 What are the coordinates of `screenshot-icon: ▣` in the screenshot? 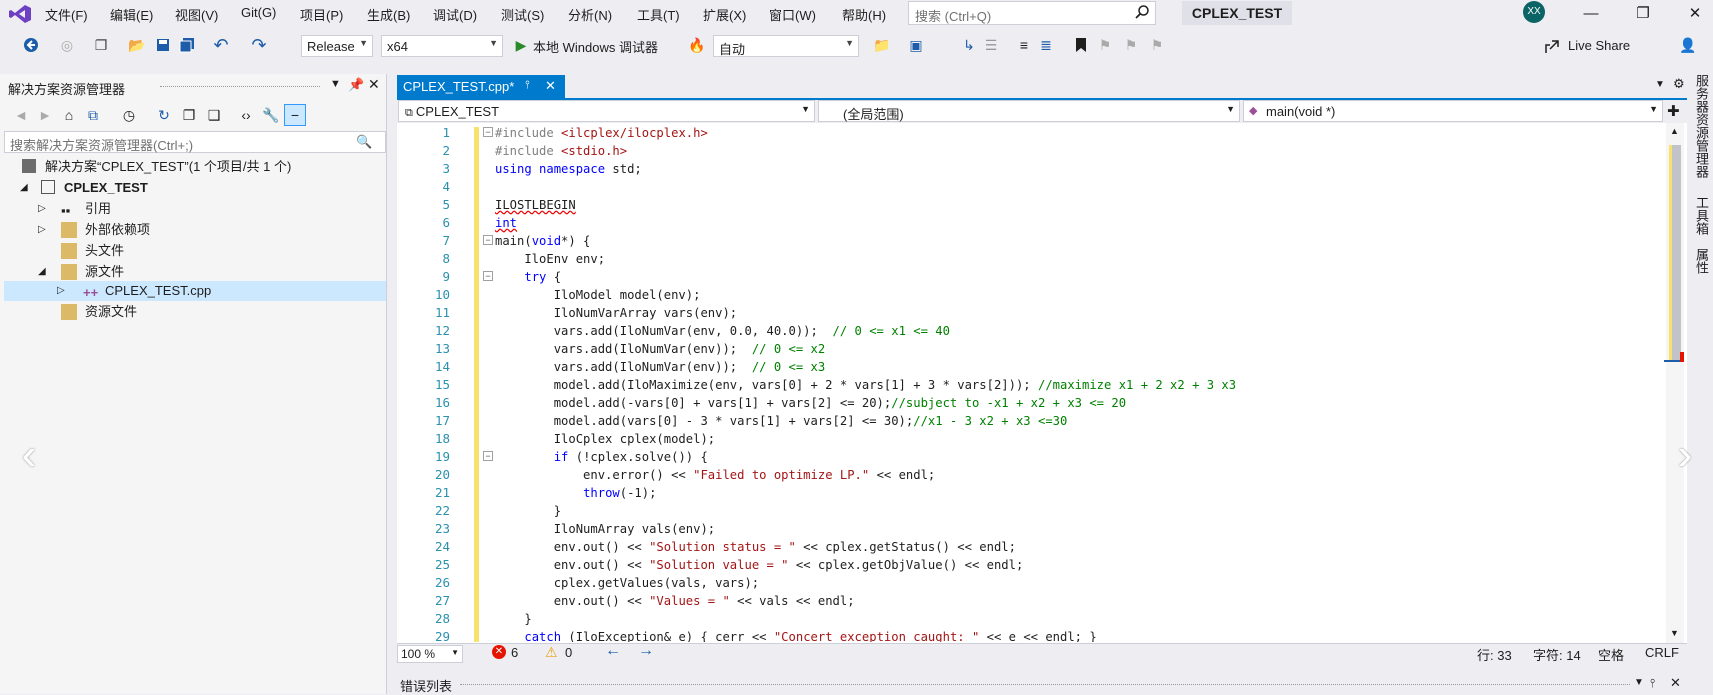 It's located at (916, 45).